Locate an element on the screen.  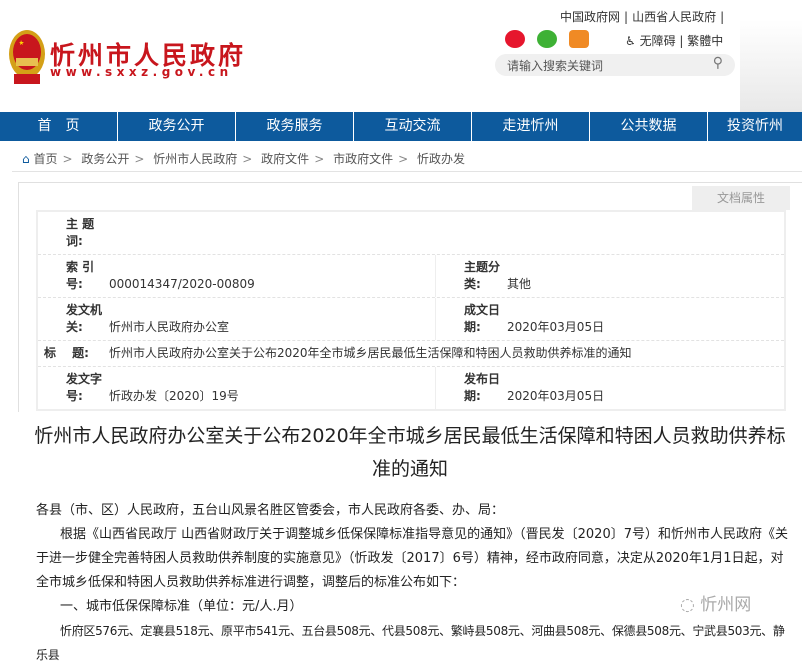
category-label: 主题分 类: is located at coordinates (482, 275).